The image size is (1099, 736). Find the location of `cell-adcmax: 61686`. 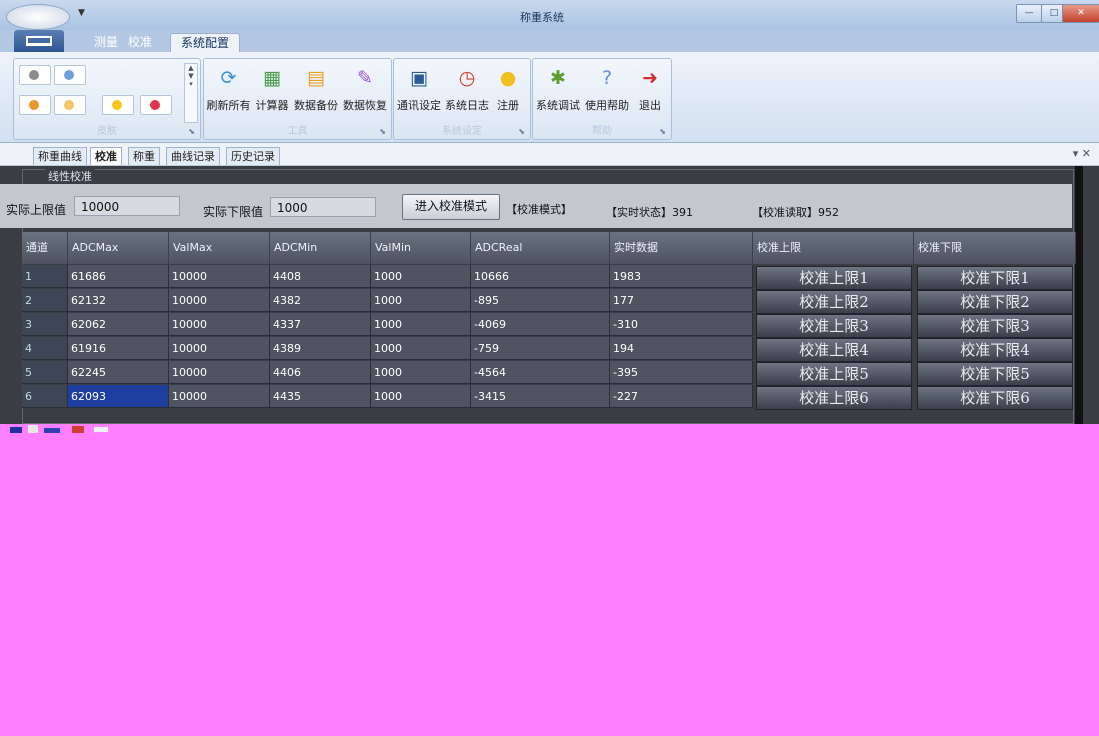

cell-adcmax: 61686 is located at coordinates (118, 276).